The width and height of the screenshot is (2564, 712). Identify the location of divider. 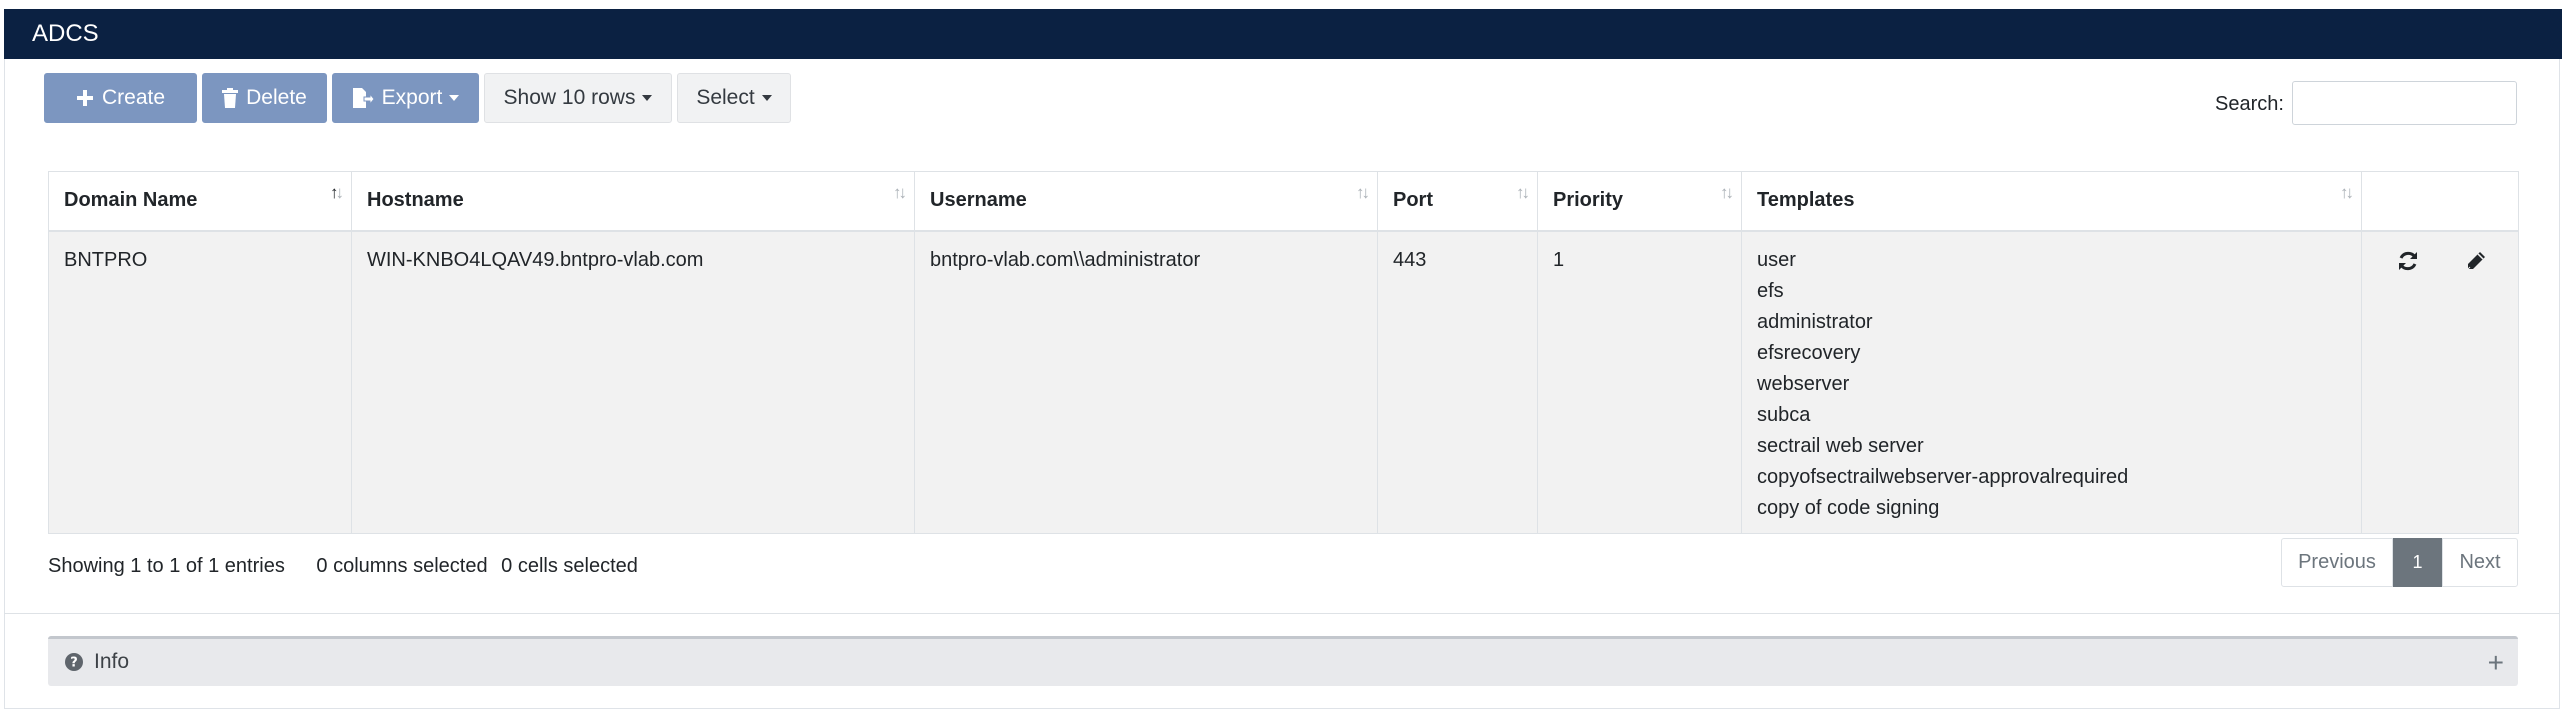
(1282, 613).